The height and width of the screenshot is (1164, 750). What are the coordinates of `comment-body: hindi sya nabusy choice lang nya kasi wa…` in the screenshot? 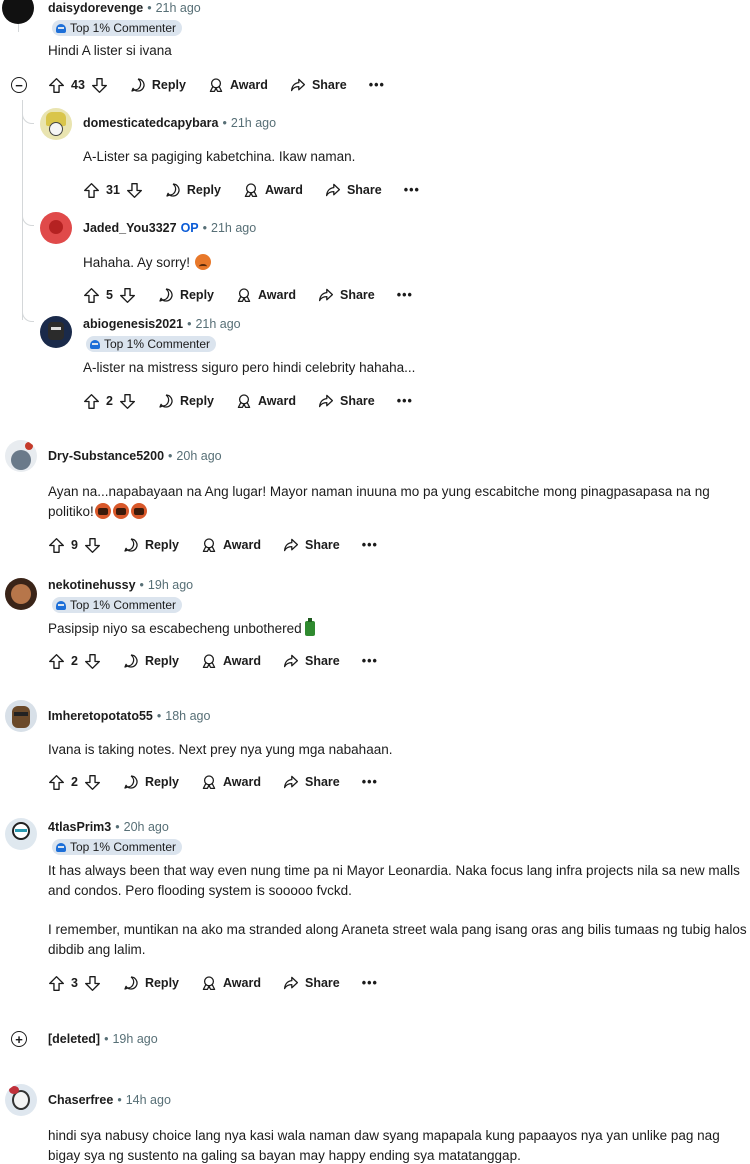 It's located at (384, 1145).